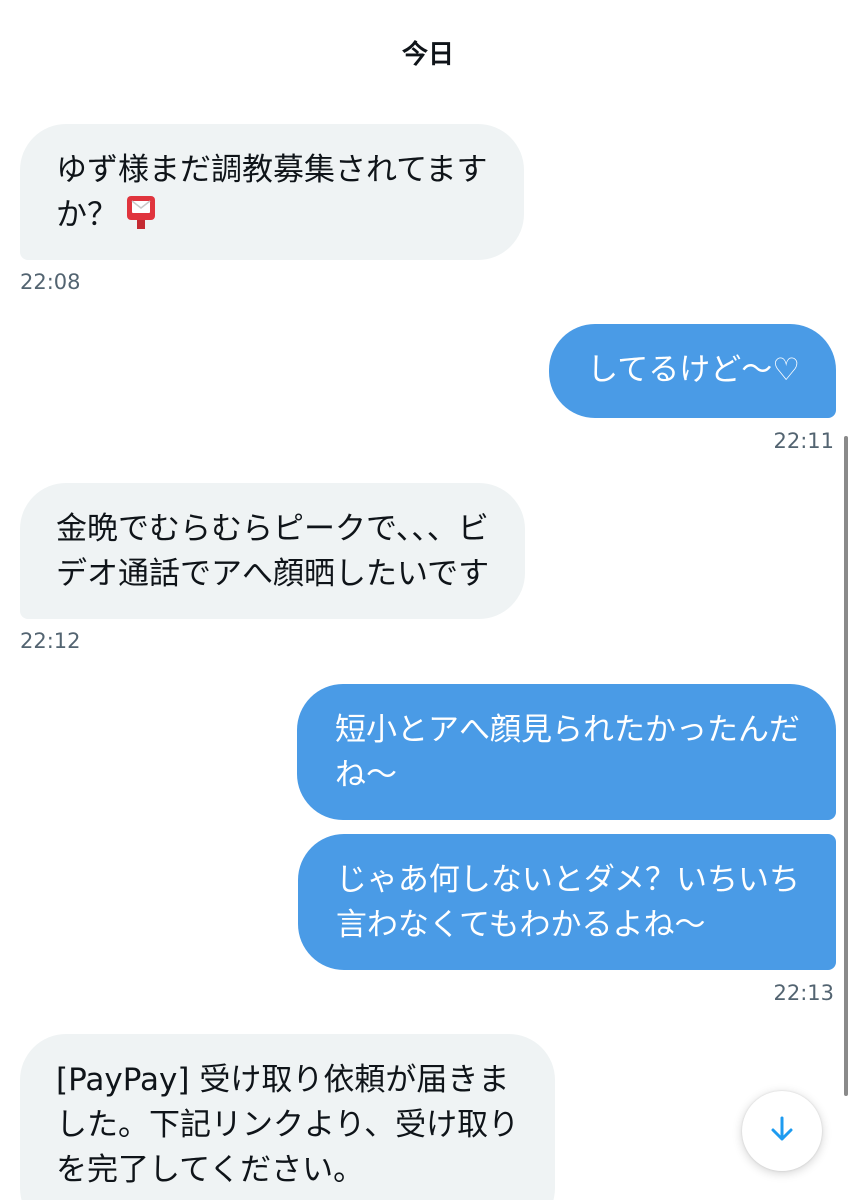 Image resolution: width=856 pixels, height=1200 pixels. What do you see at coordinates (567, 880) in the screenshot?
I see `message-text-line: じゃあ何しないとダメ？いちいち` at bounding box center [567, 880].